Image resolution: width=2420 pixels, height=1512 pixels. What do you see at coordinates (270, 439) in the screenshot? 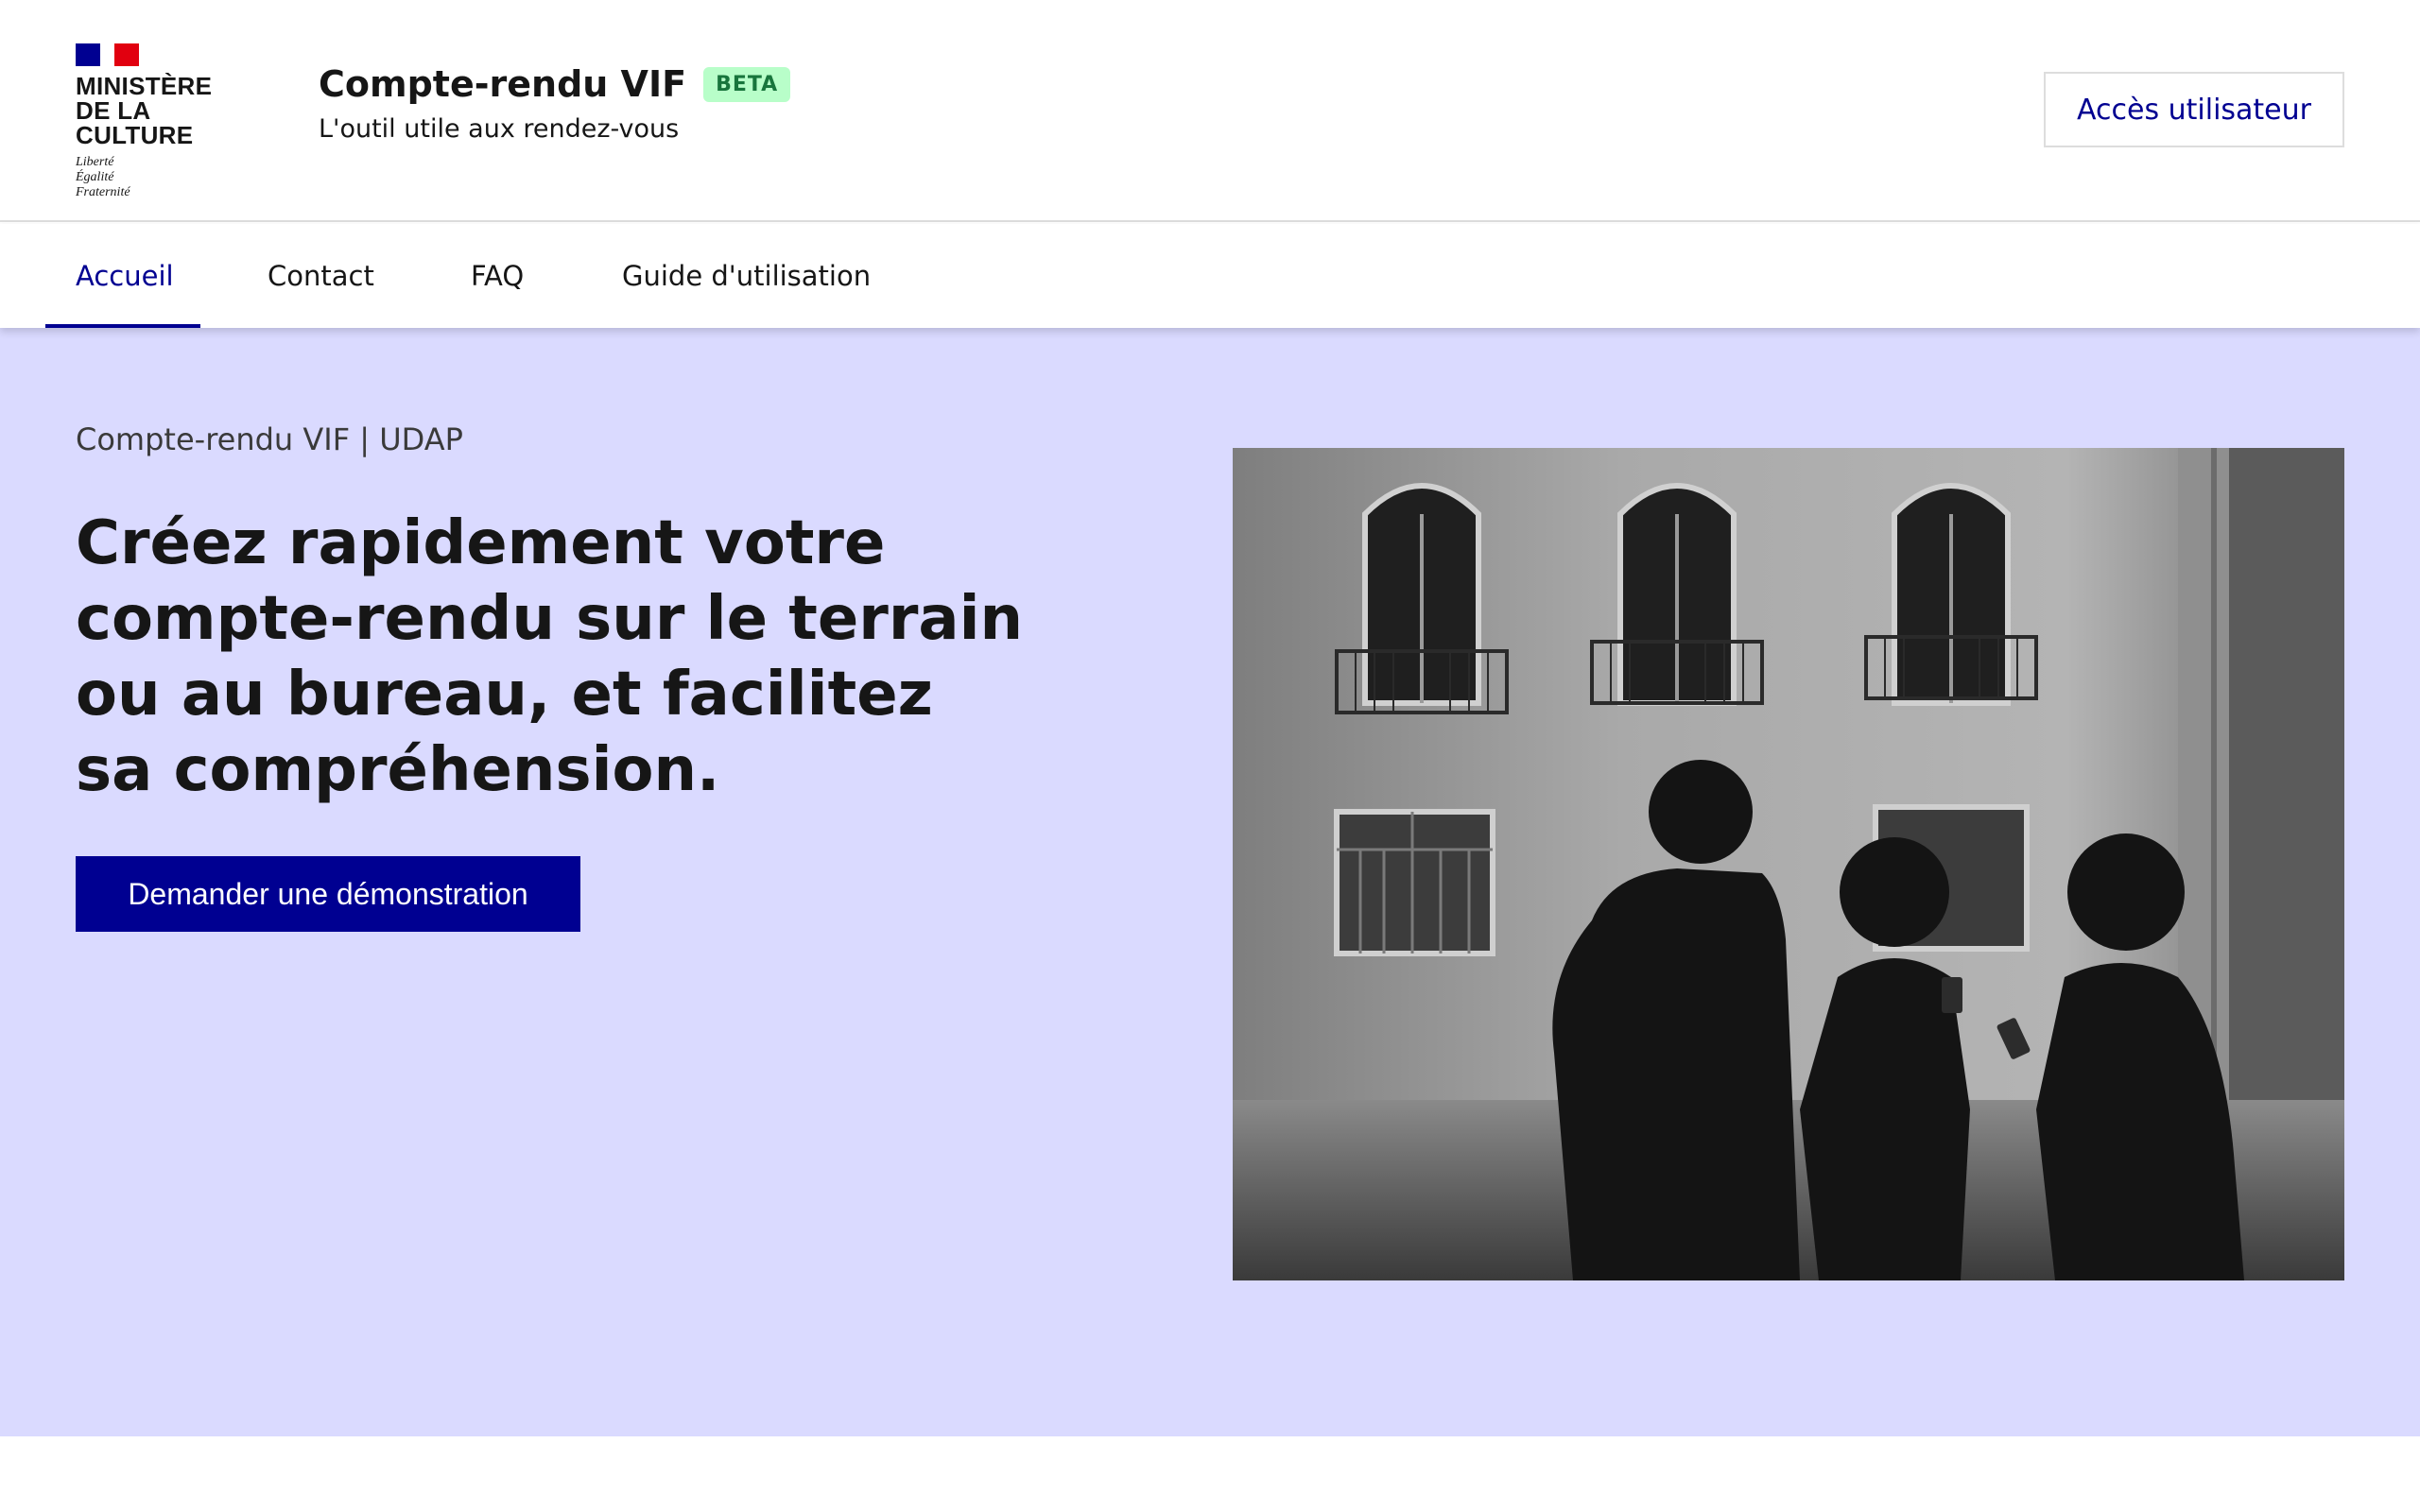
I see `hero-eyebrow: Compte-rendu VIF | UDAP` at bounding box center [270, 439].